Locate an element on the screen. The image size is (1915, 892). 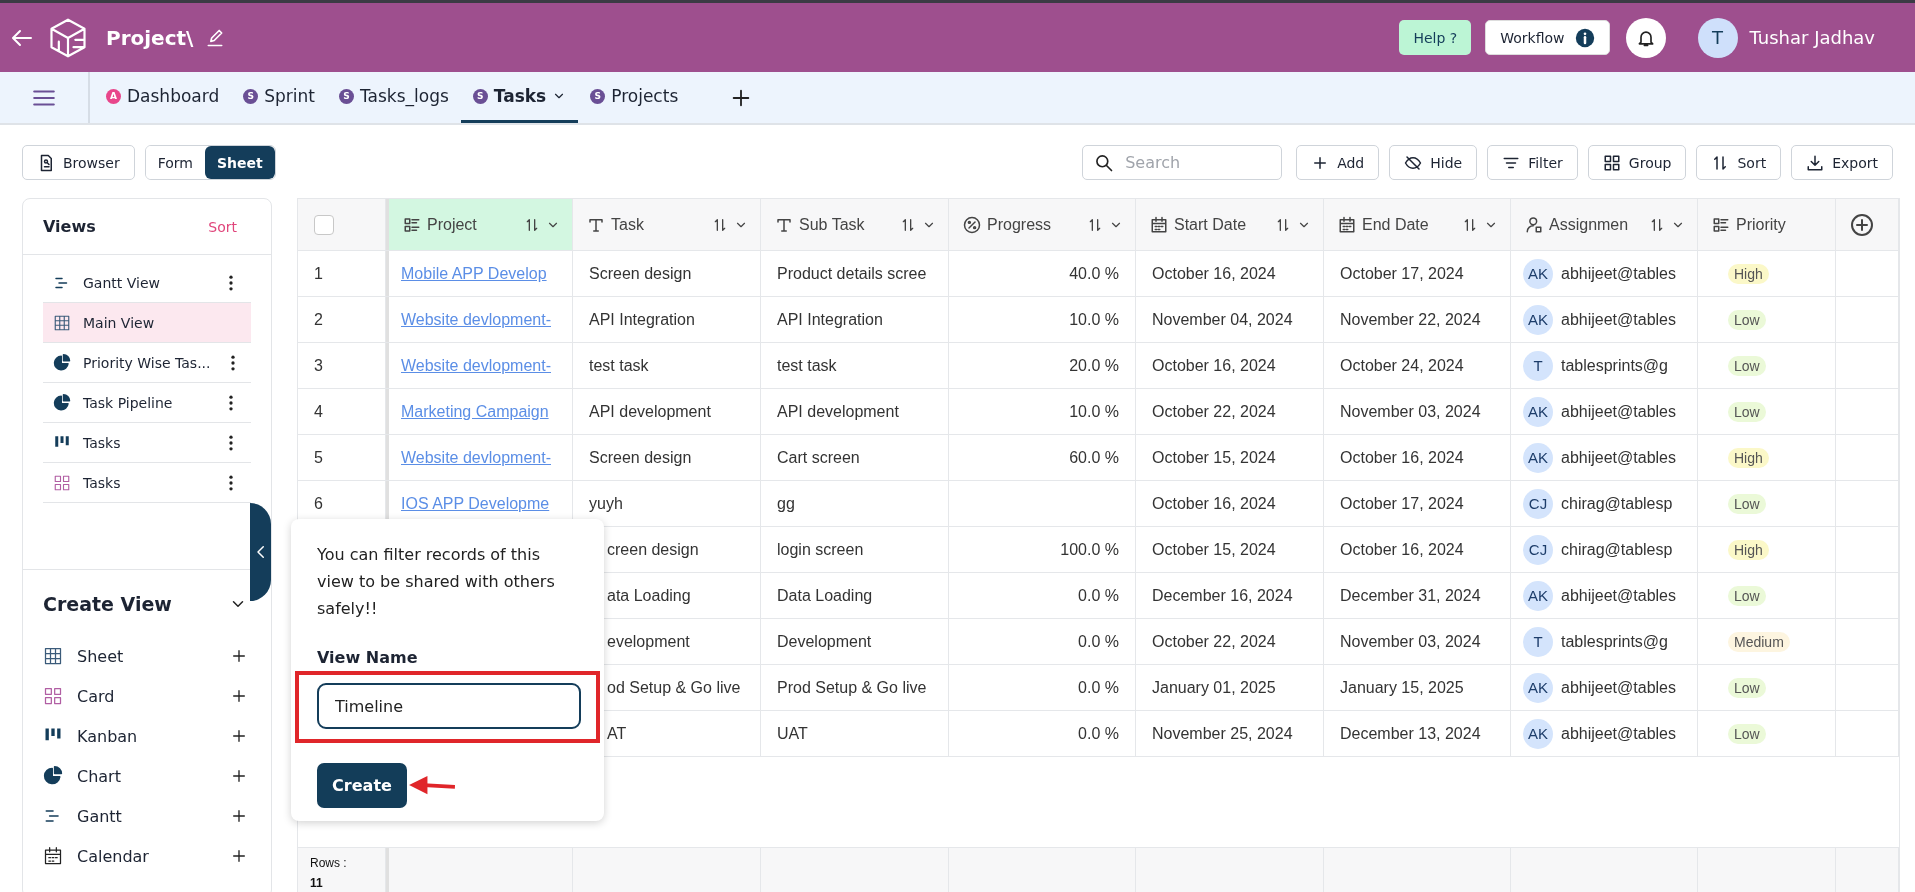
sort-button: Sort is located at coordinates (1739, 162).